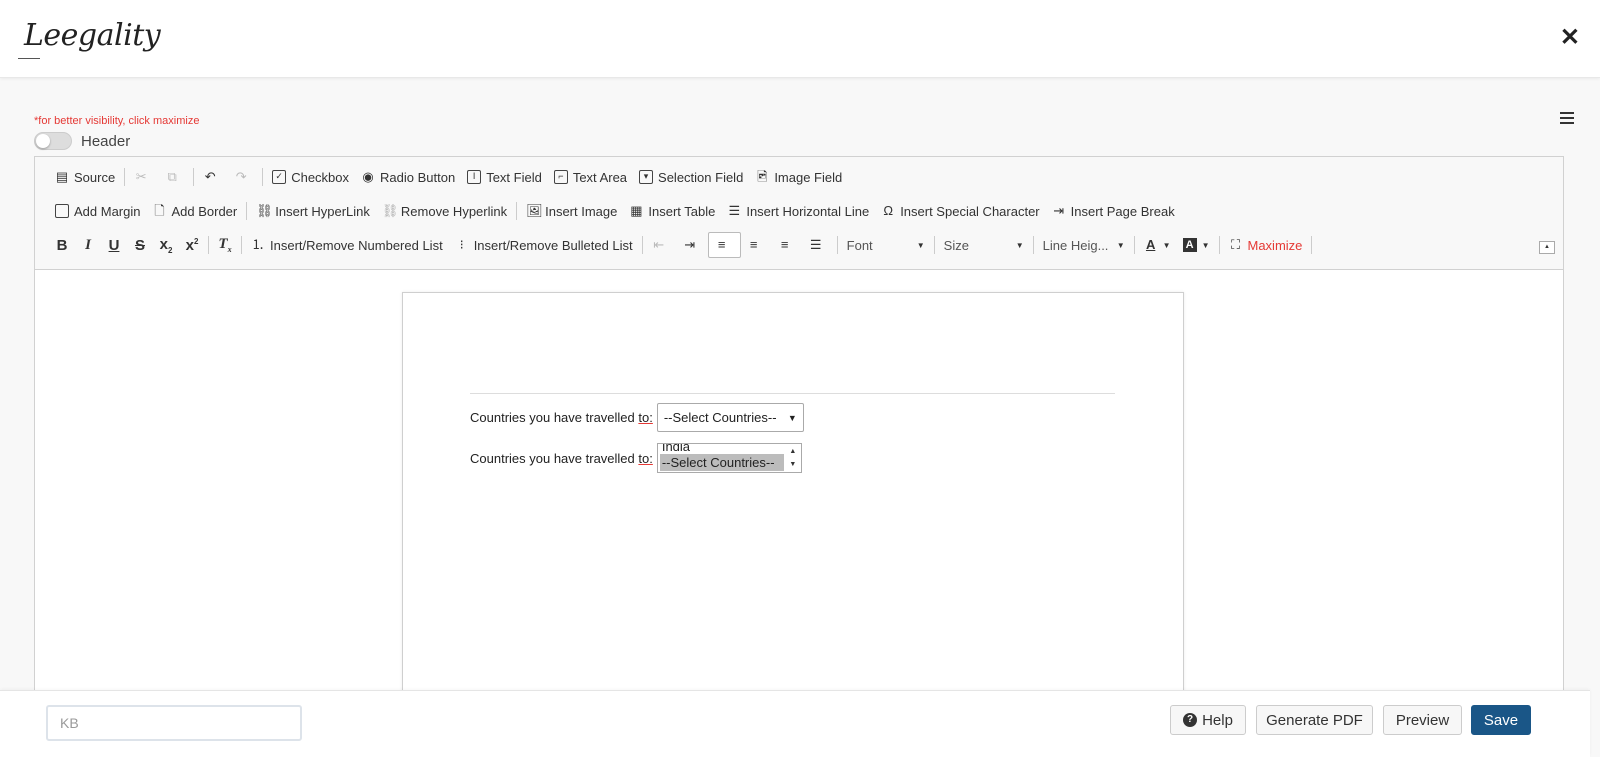 This screenshot has width=1600, height=757. I want to click on logo-underline, so click(29, 58).